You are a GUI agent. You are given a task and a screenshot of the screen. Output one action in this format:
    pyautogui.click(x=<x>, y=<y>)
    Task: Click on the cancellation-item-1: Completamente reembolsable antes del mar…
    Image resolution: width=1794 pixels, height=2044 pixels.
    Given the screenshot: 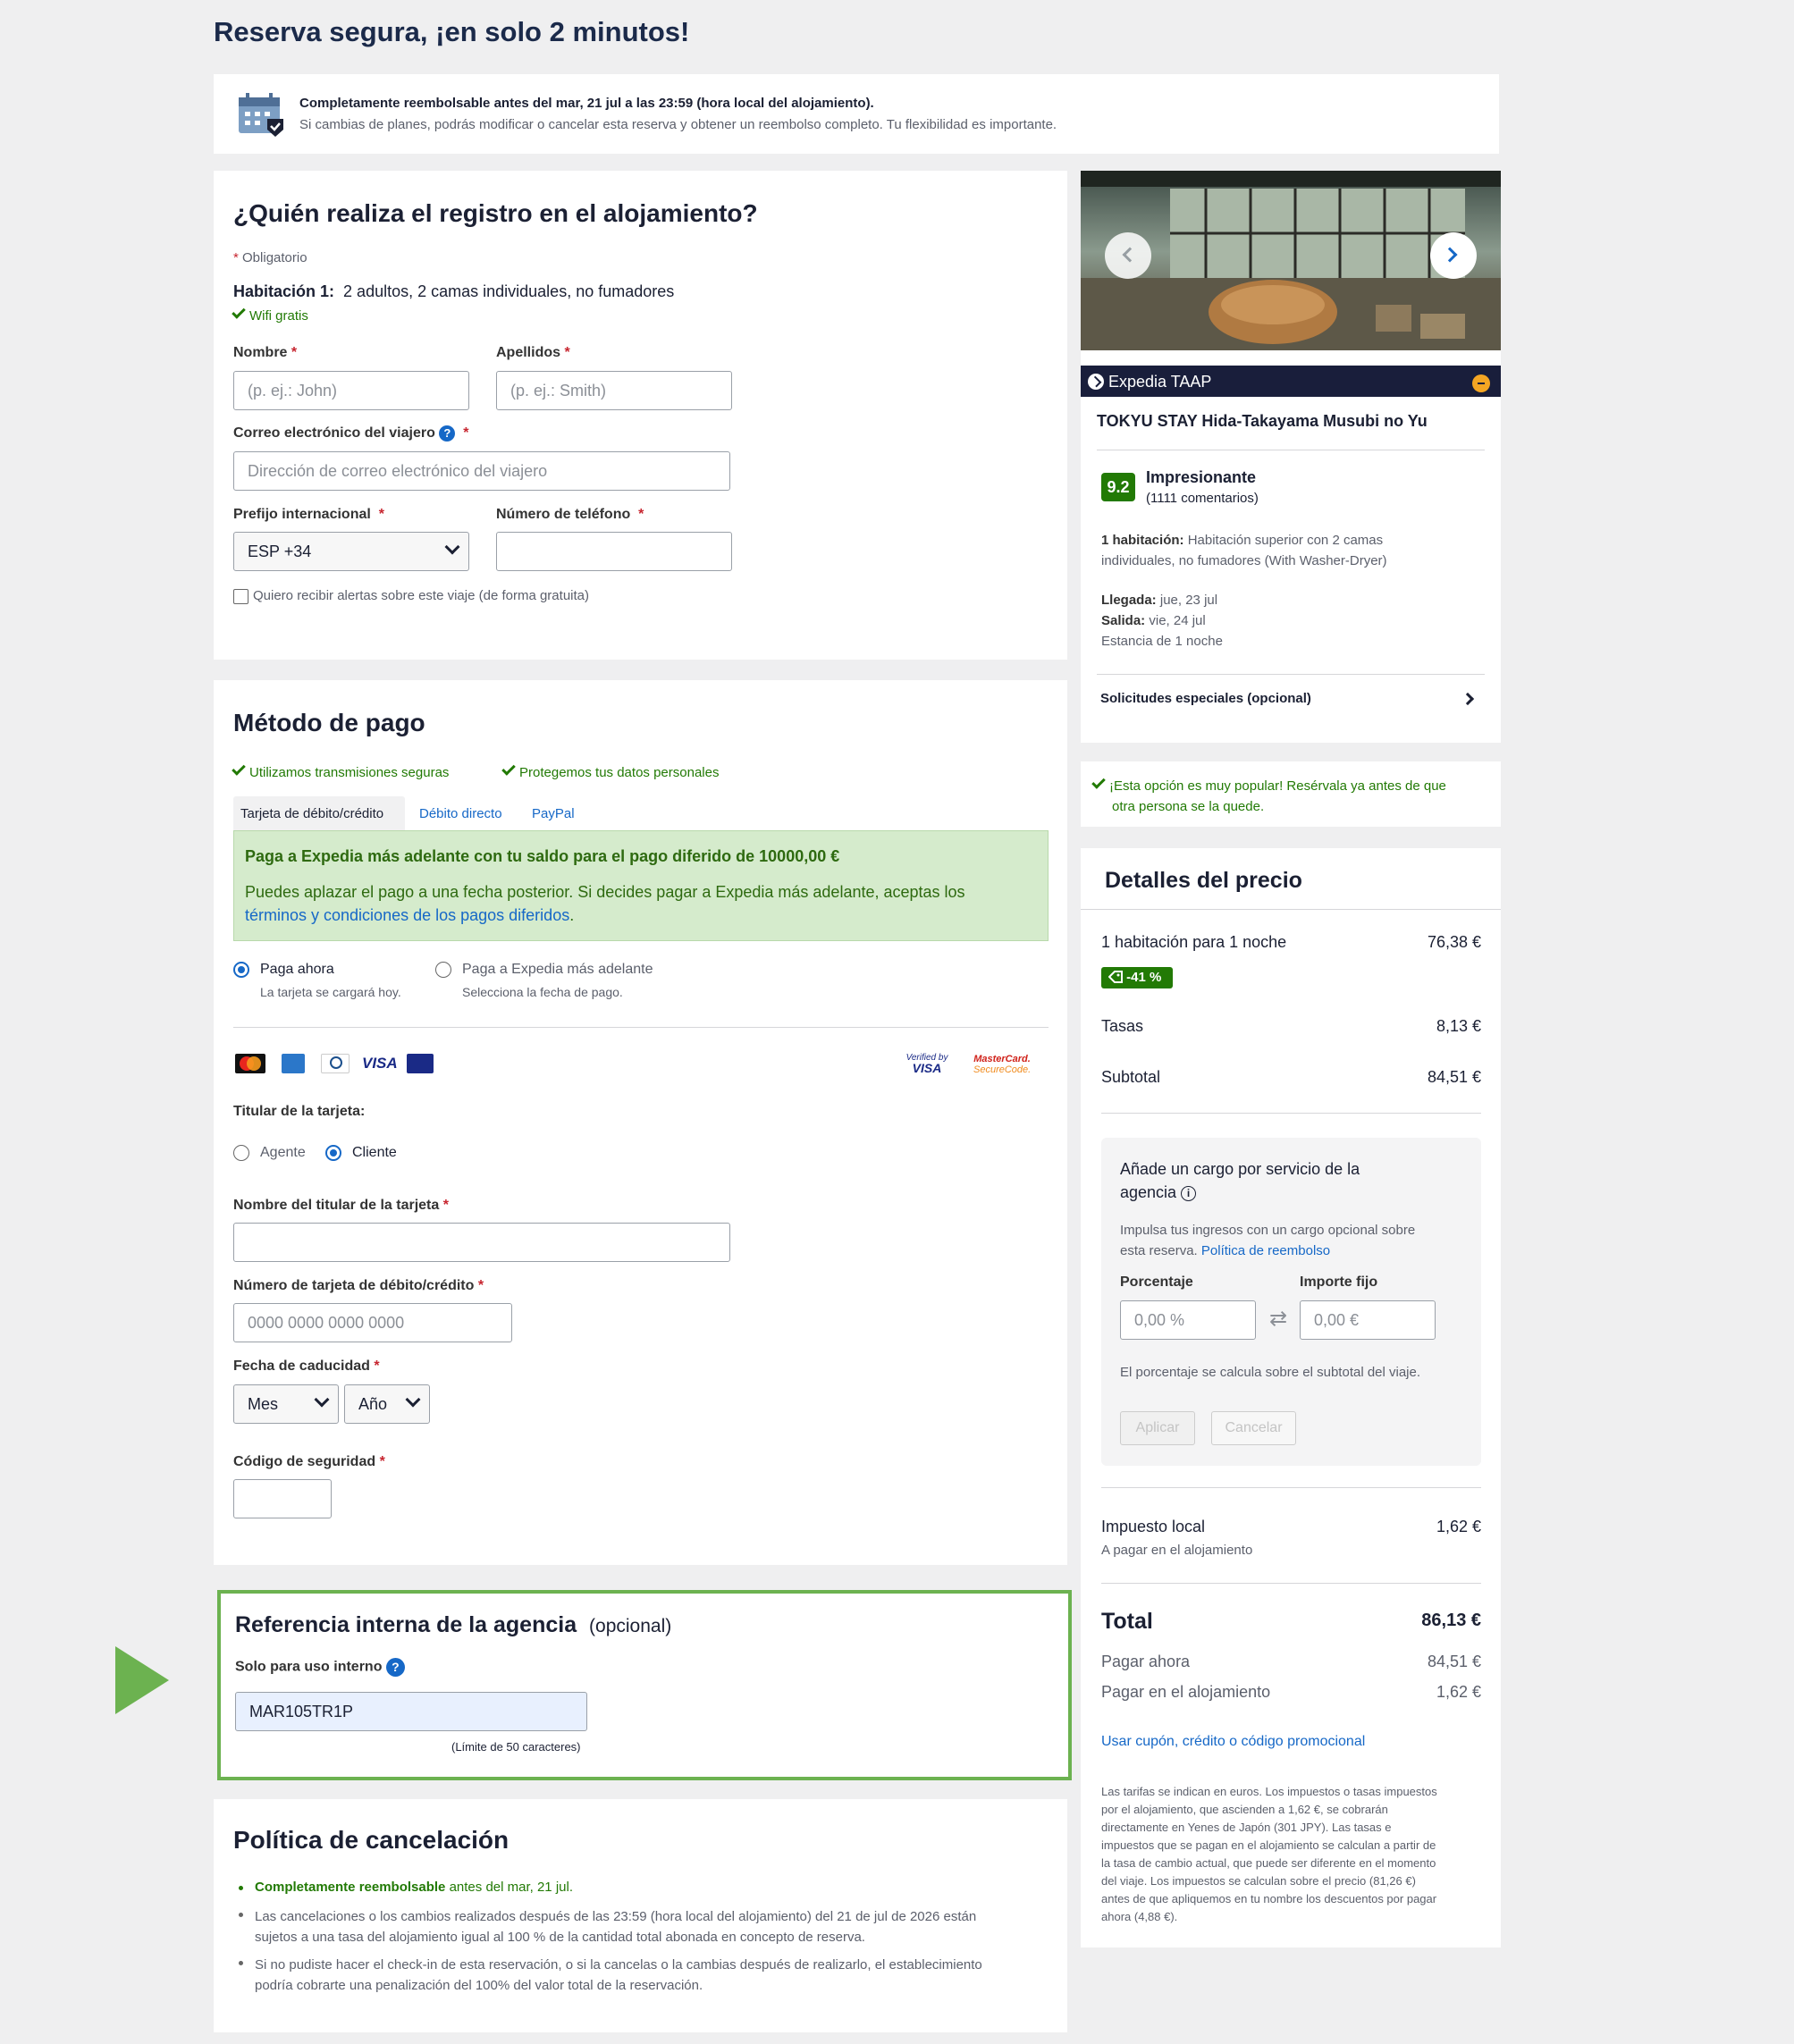 What is the action you would take?
    pyautogui.click(x=414, y=1887)
    